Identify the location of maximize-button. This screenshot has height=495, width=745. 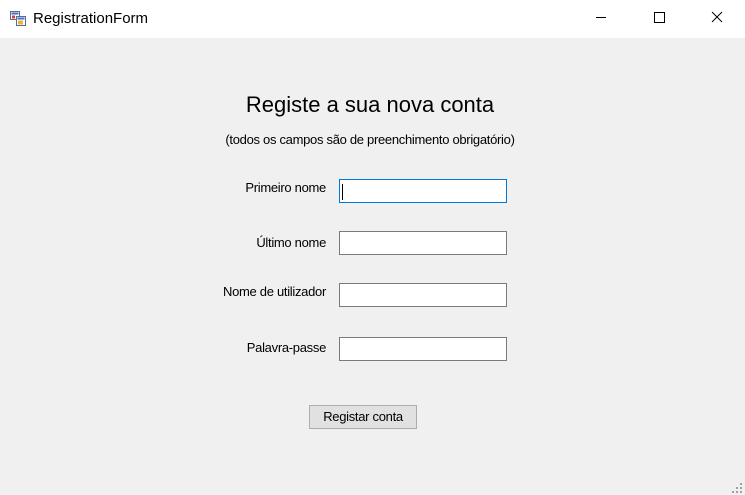
(659, 19).